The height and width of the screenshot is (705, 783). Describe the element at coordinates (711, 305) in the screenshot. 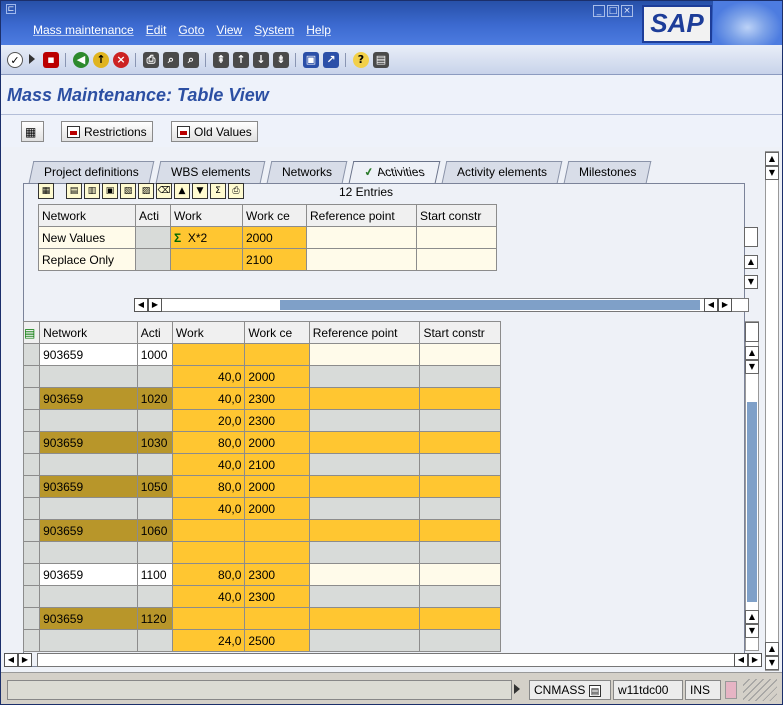

I see `scroll-left-icon: ◀` at that location.